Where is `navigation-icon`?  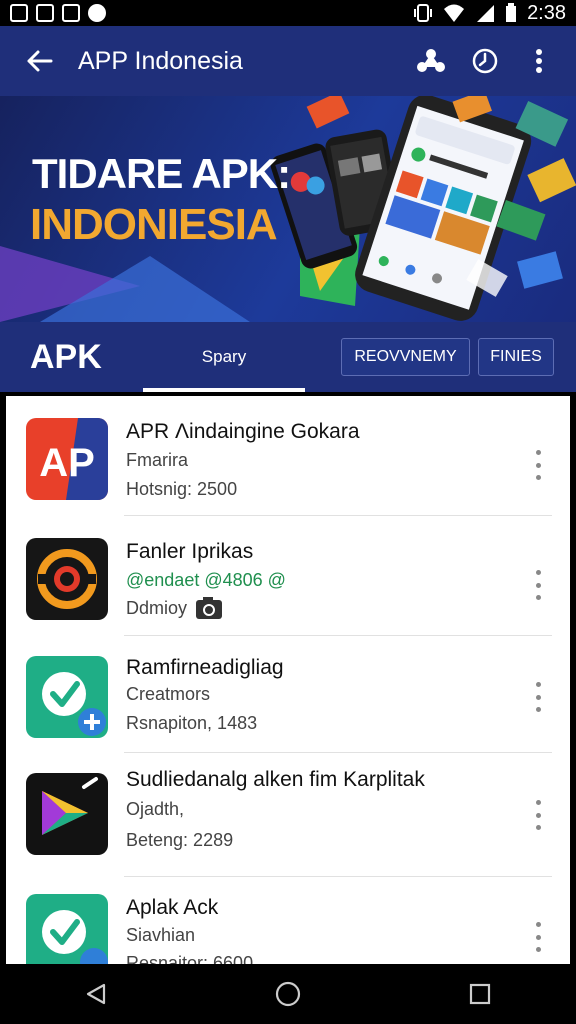
navigation-icon is located at coordinates (45, 13).